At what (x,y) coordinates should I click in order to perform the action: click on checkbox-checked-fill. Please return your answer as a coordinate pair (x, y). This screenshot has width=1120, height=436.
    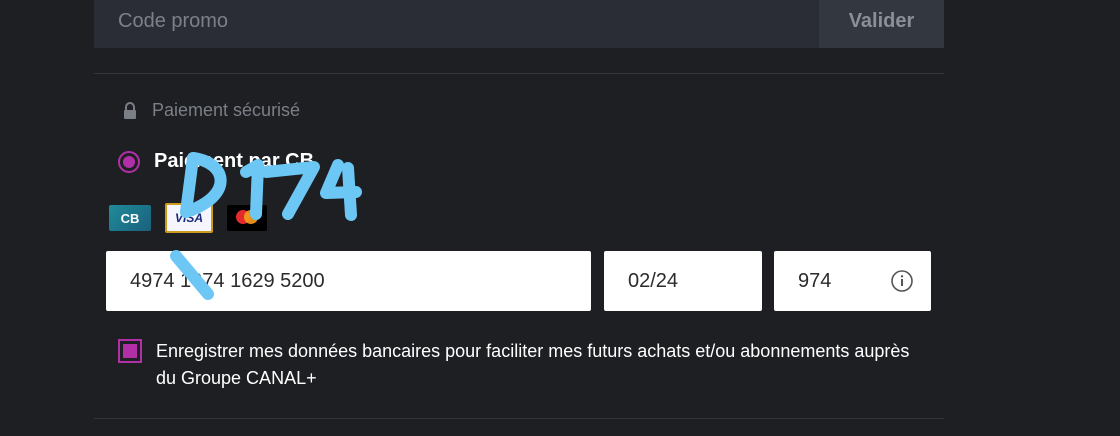
    Looking at the image, I should click on (130, 351).